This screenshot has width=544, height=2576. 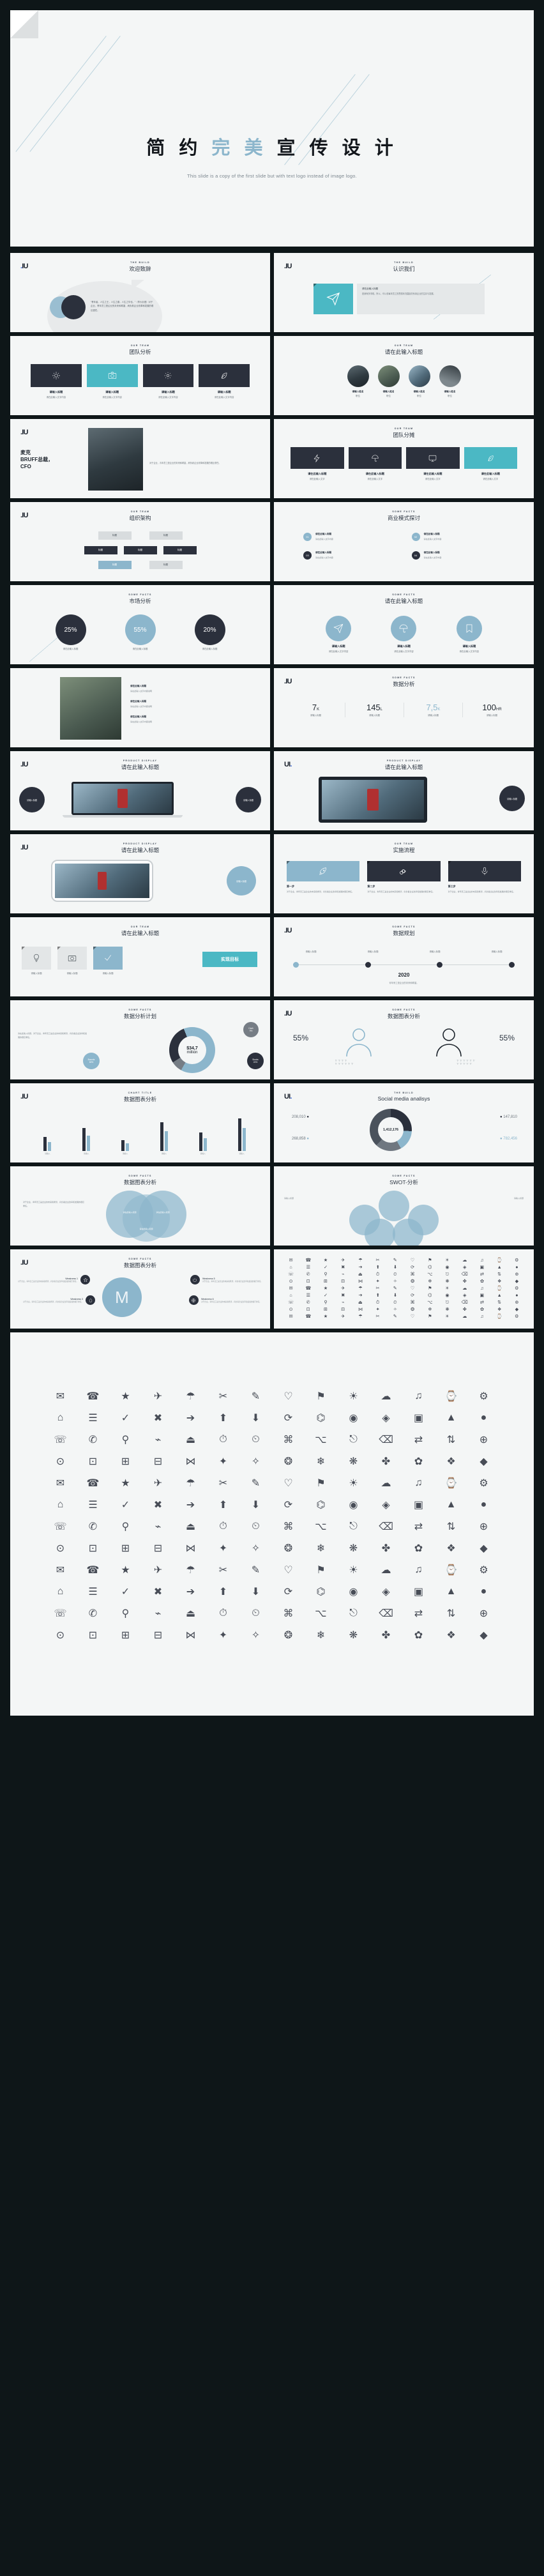 I want to click on stat-item: 55% 请在此输入标题, so click(x=140, y=632).